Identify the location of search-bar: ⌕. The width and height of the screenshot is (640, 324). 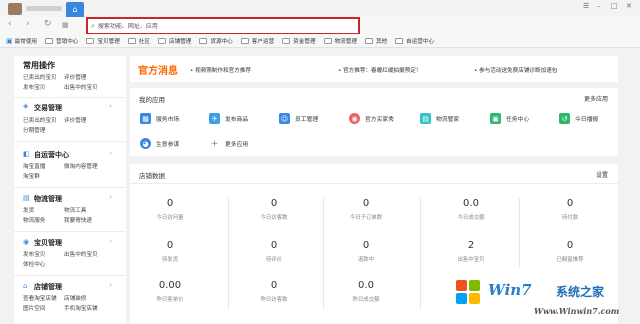
(223, 26).